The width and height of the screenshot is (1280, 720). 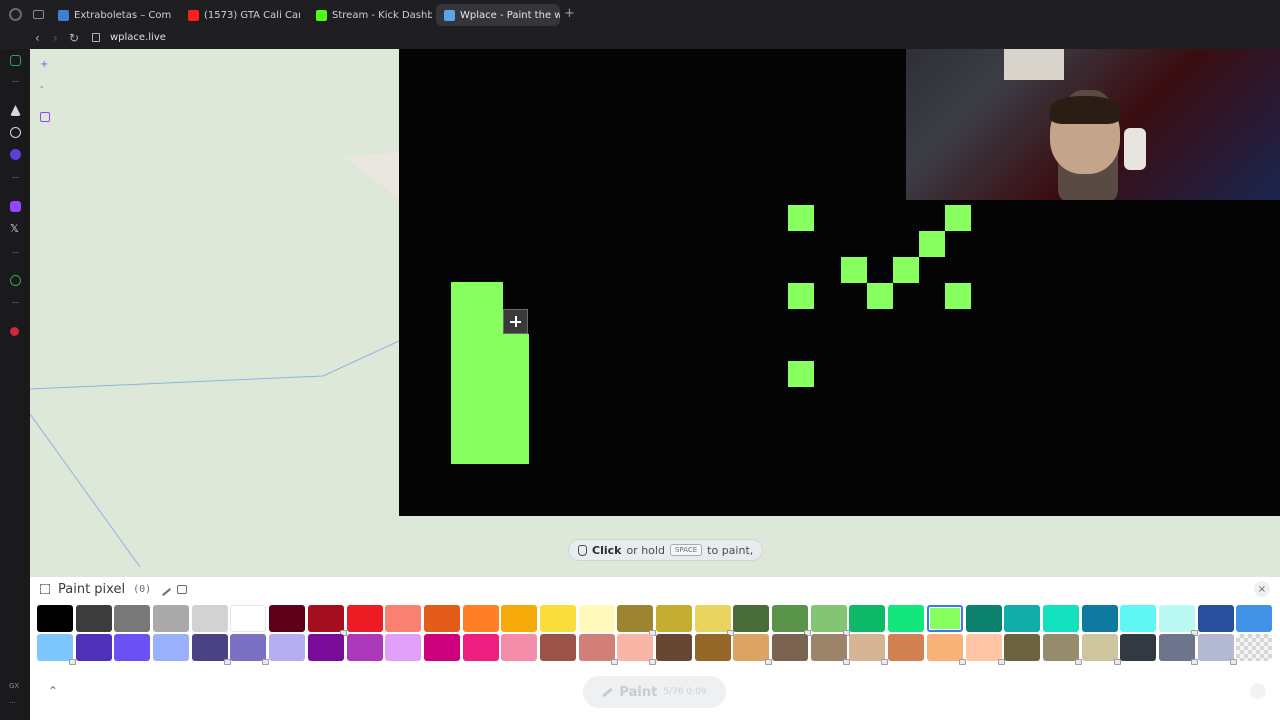 What do you see at coordinates (38, 14) in the screenshot?
I see `workspaces-icon` at bounding box center [38, 14].